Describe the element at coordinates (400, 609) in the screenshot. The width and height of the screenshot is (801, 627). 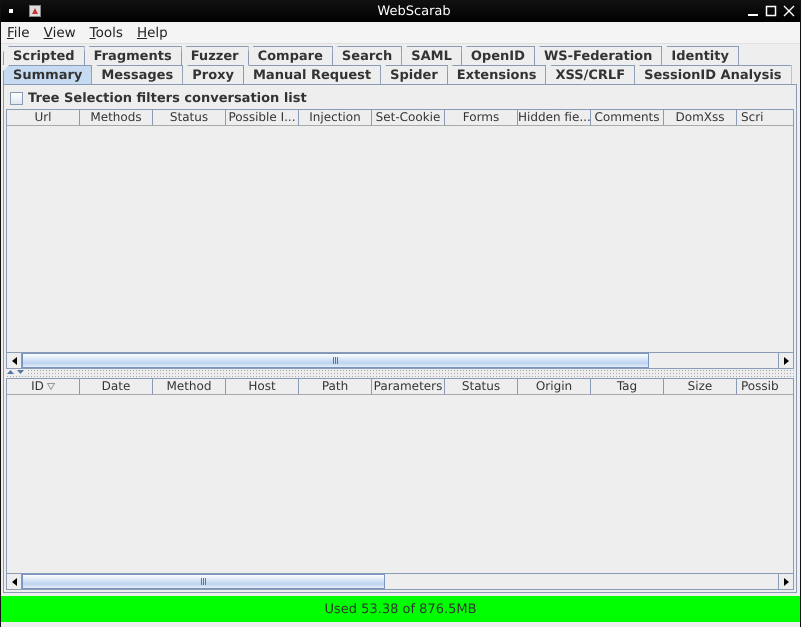
I see `memory-status-bar: Used 53.38 of 876.5MB` at that location.